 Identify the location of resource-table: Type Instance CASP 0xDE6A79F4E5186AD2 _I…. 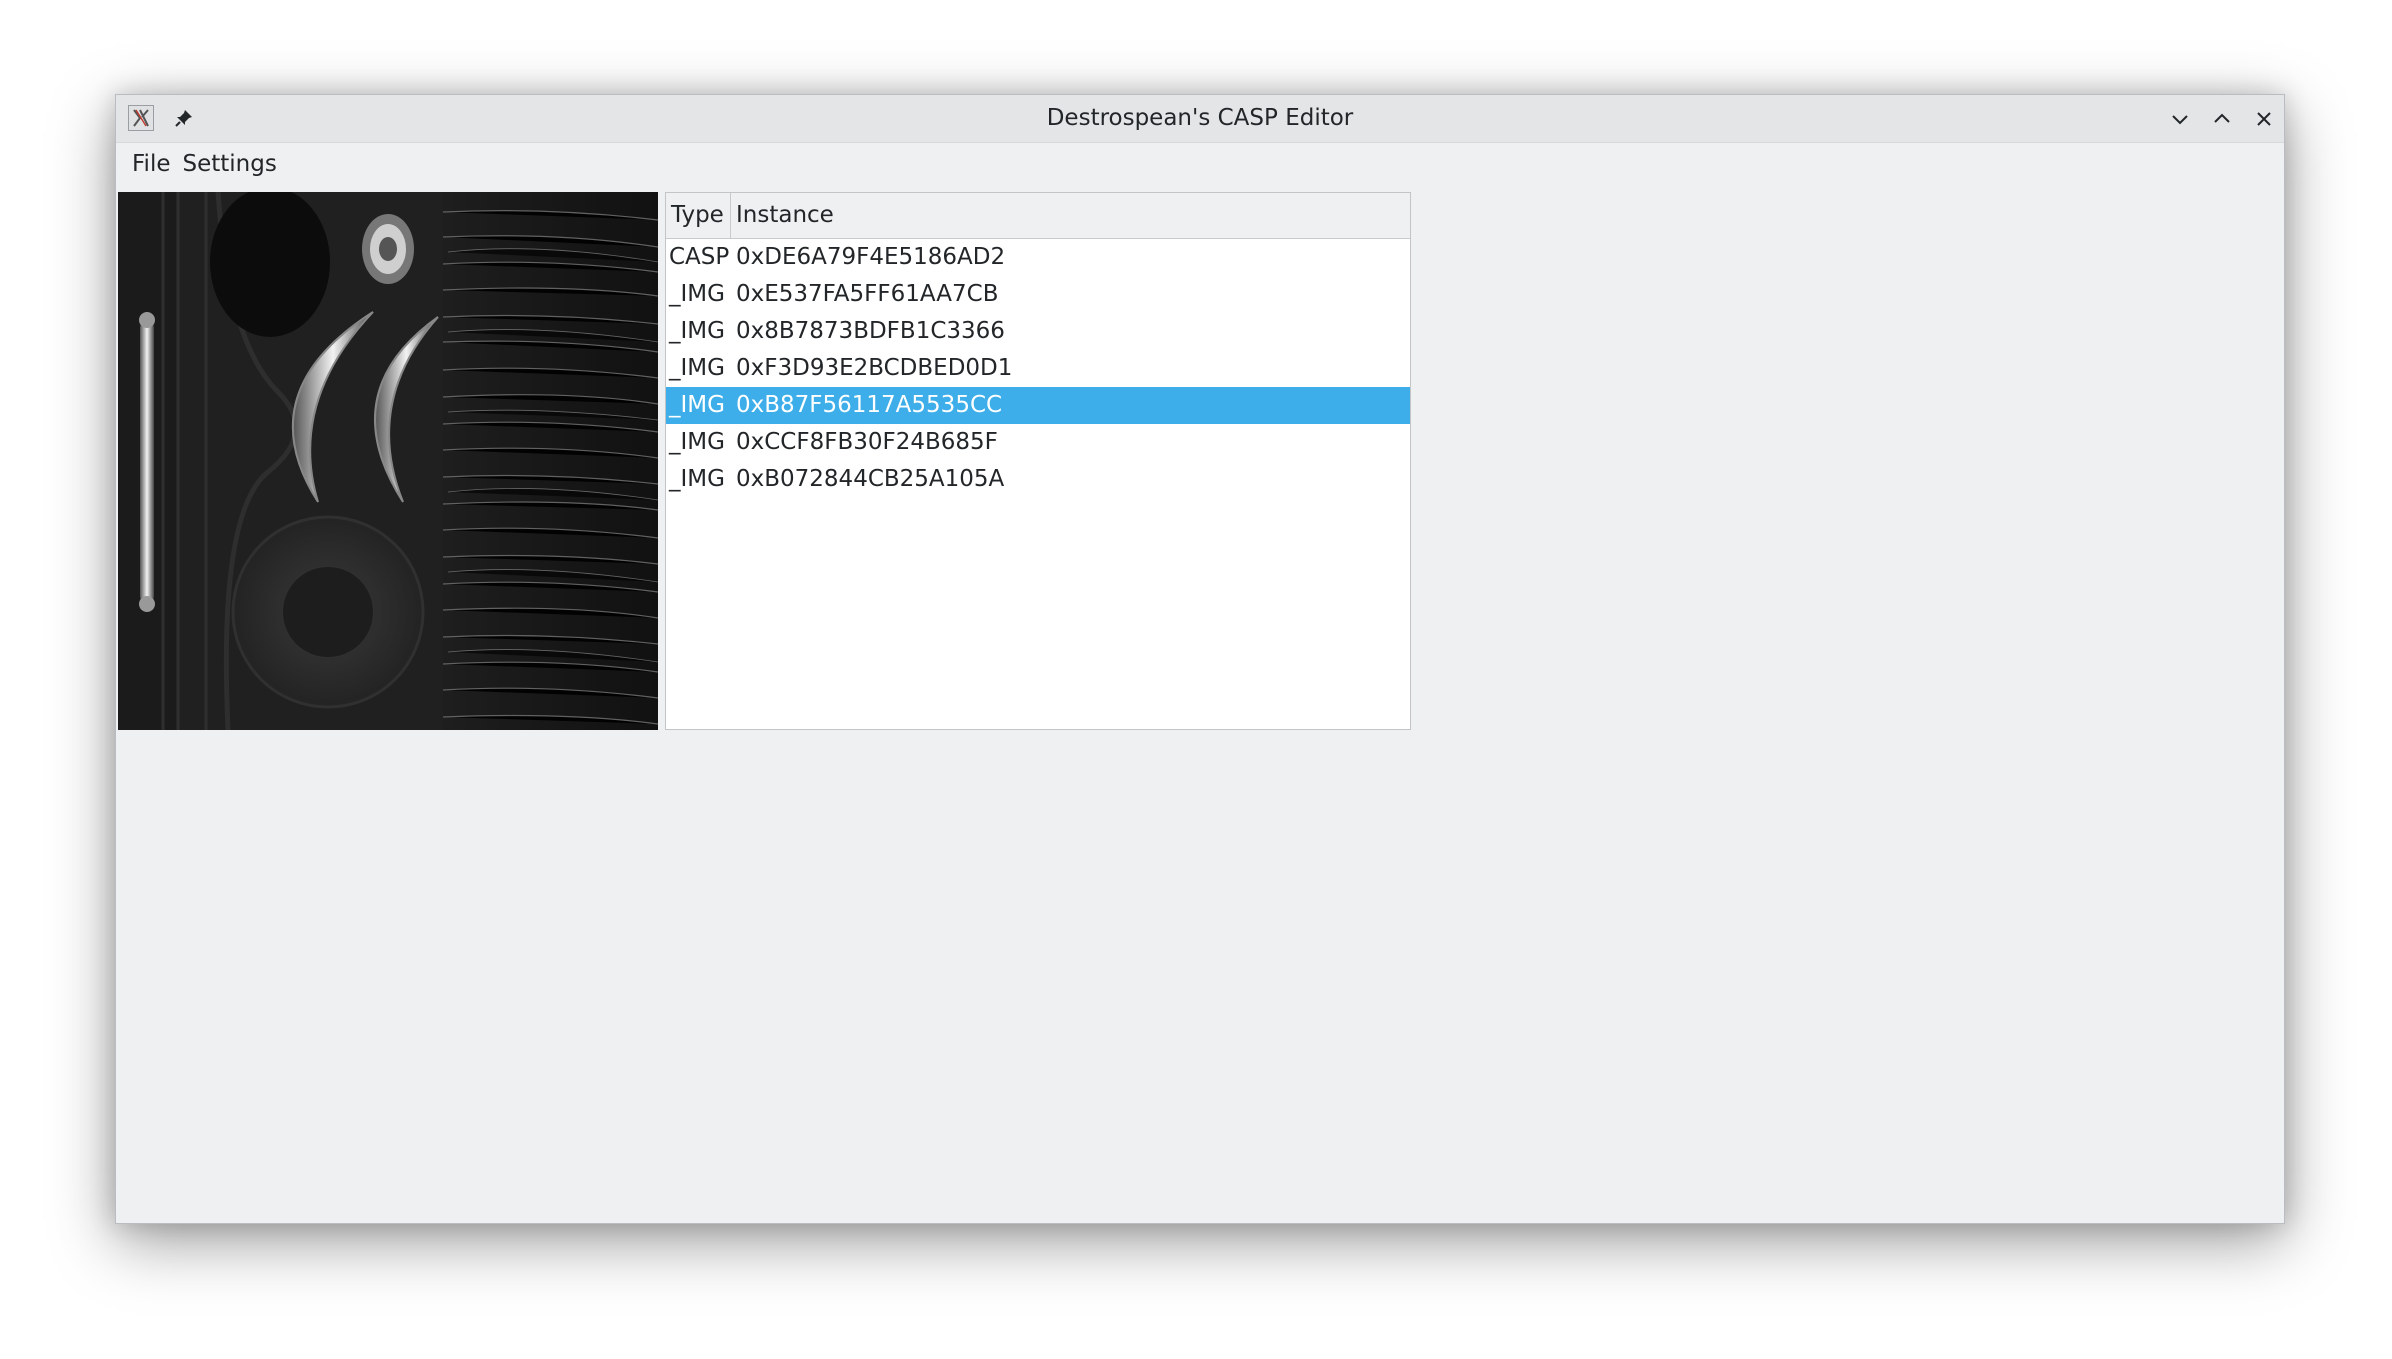
(1038, 461).